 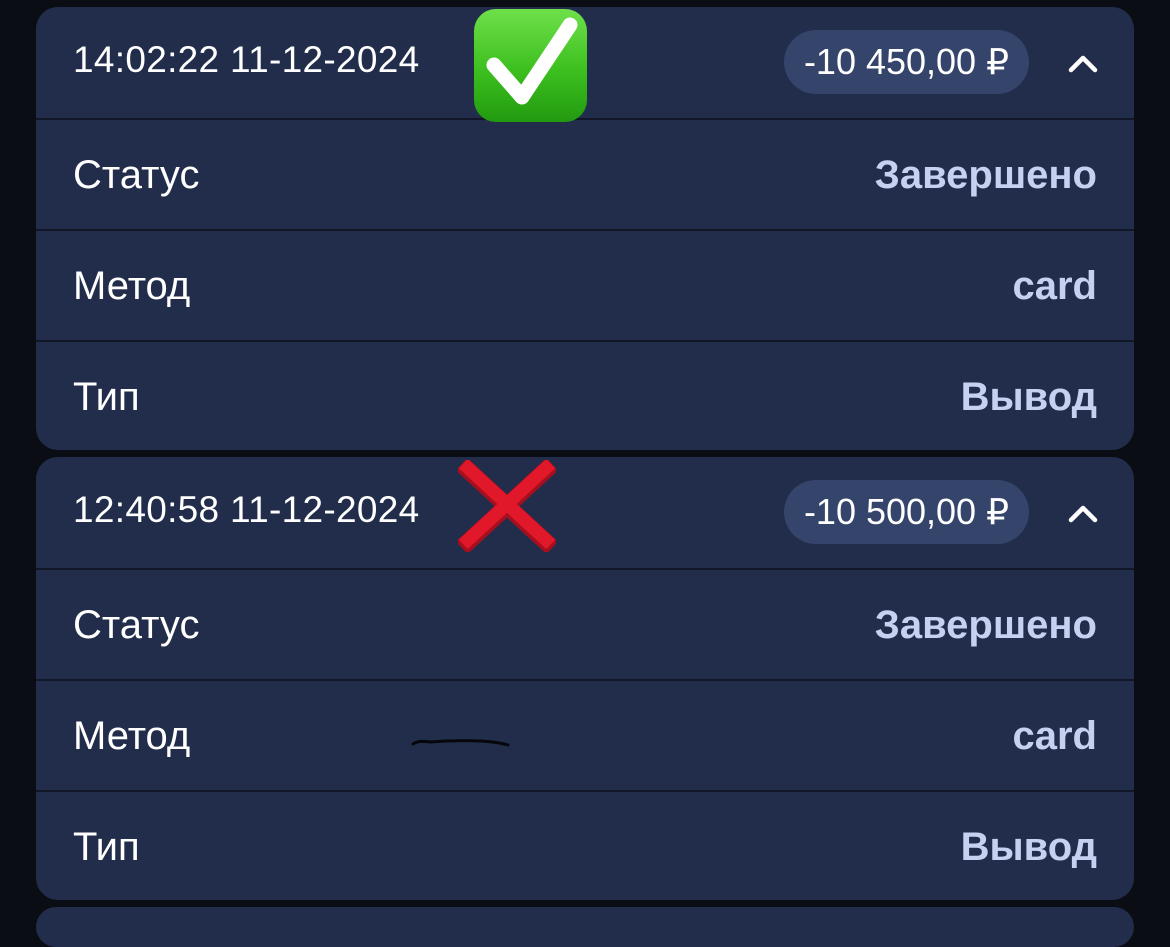 What do you see at coordinates (906, 62) in the screenshot?
I see `amount-badge: -10 450,00 ₽` at bounding box center [906, 62].